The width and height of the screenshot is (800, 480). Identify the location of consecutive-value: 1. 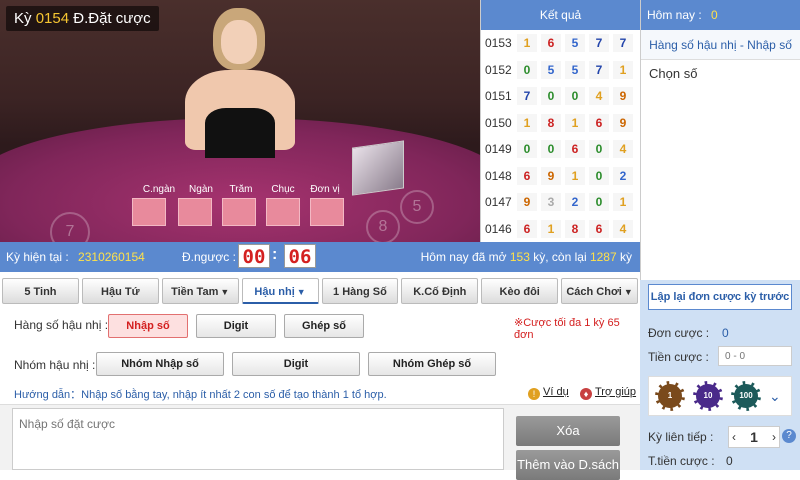
(754, 437).